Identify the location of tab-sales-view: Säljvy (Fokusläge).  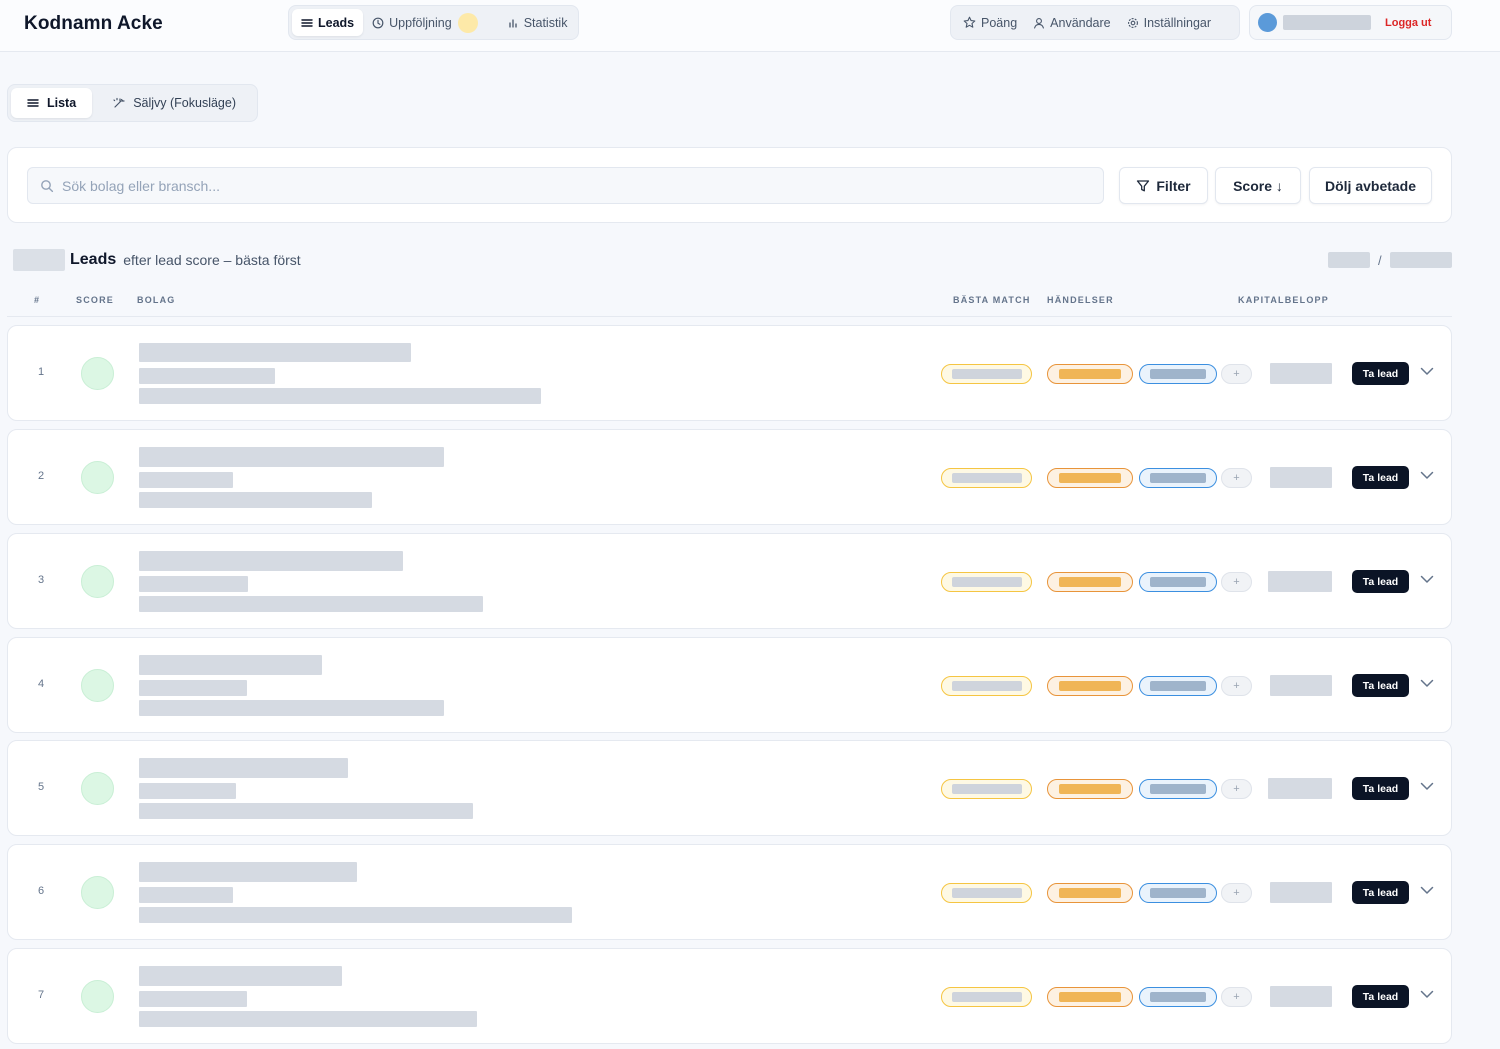
(174, 103).